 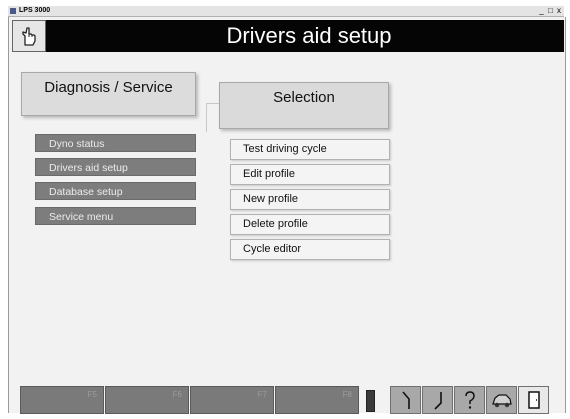 I want to click on diagnosis-service-group-title: Diagnosis / Service, so click(x=108, y=94).